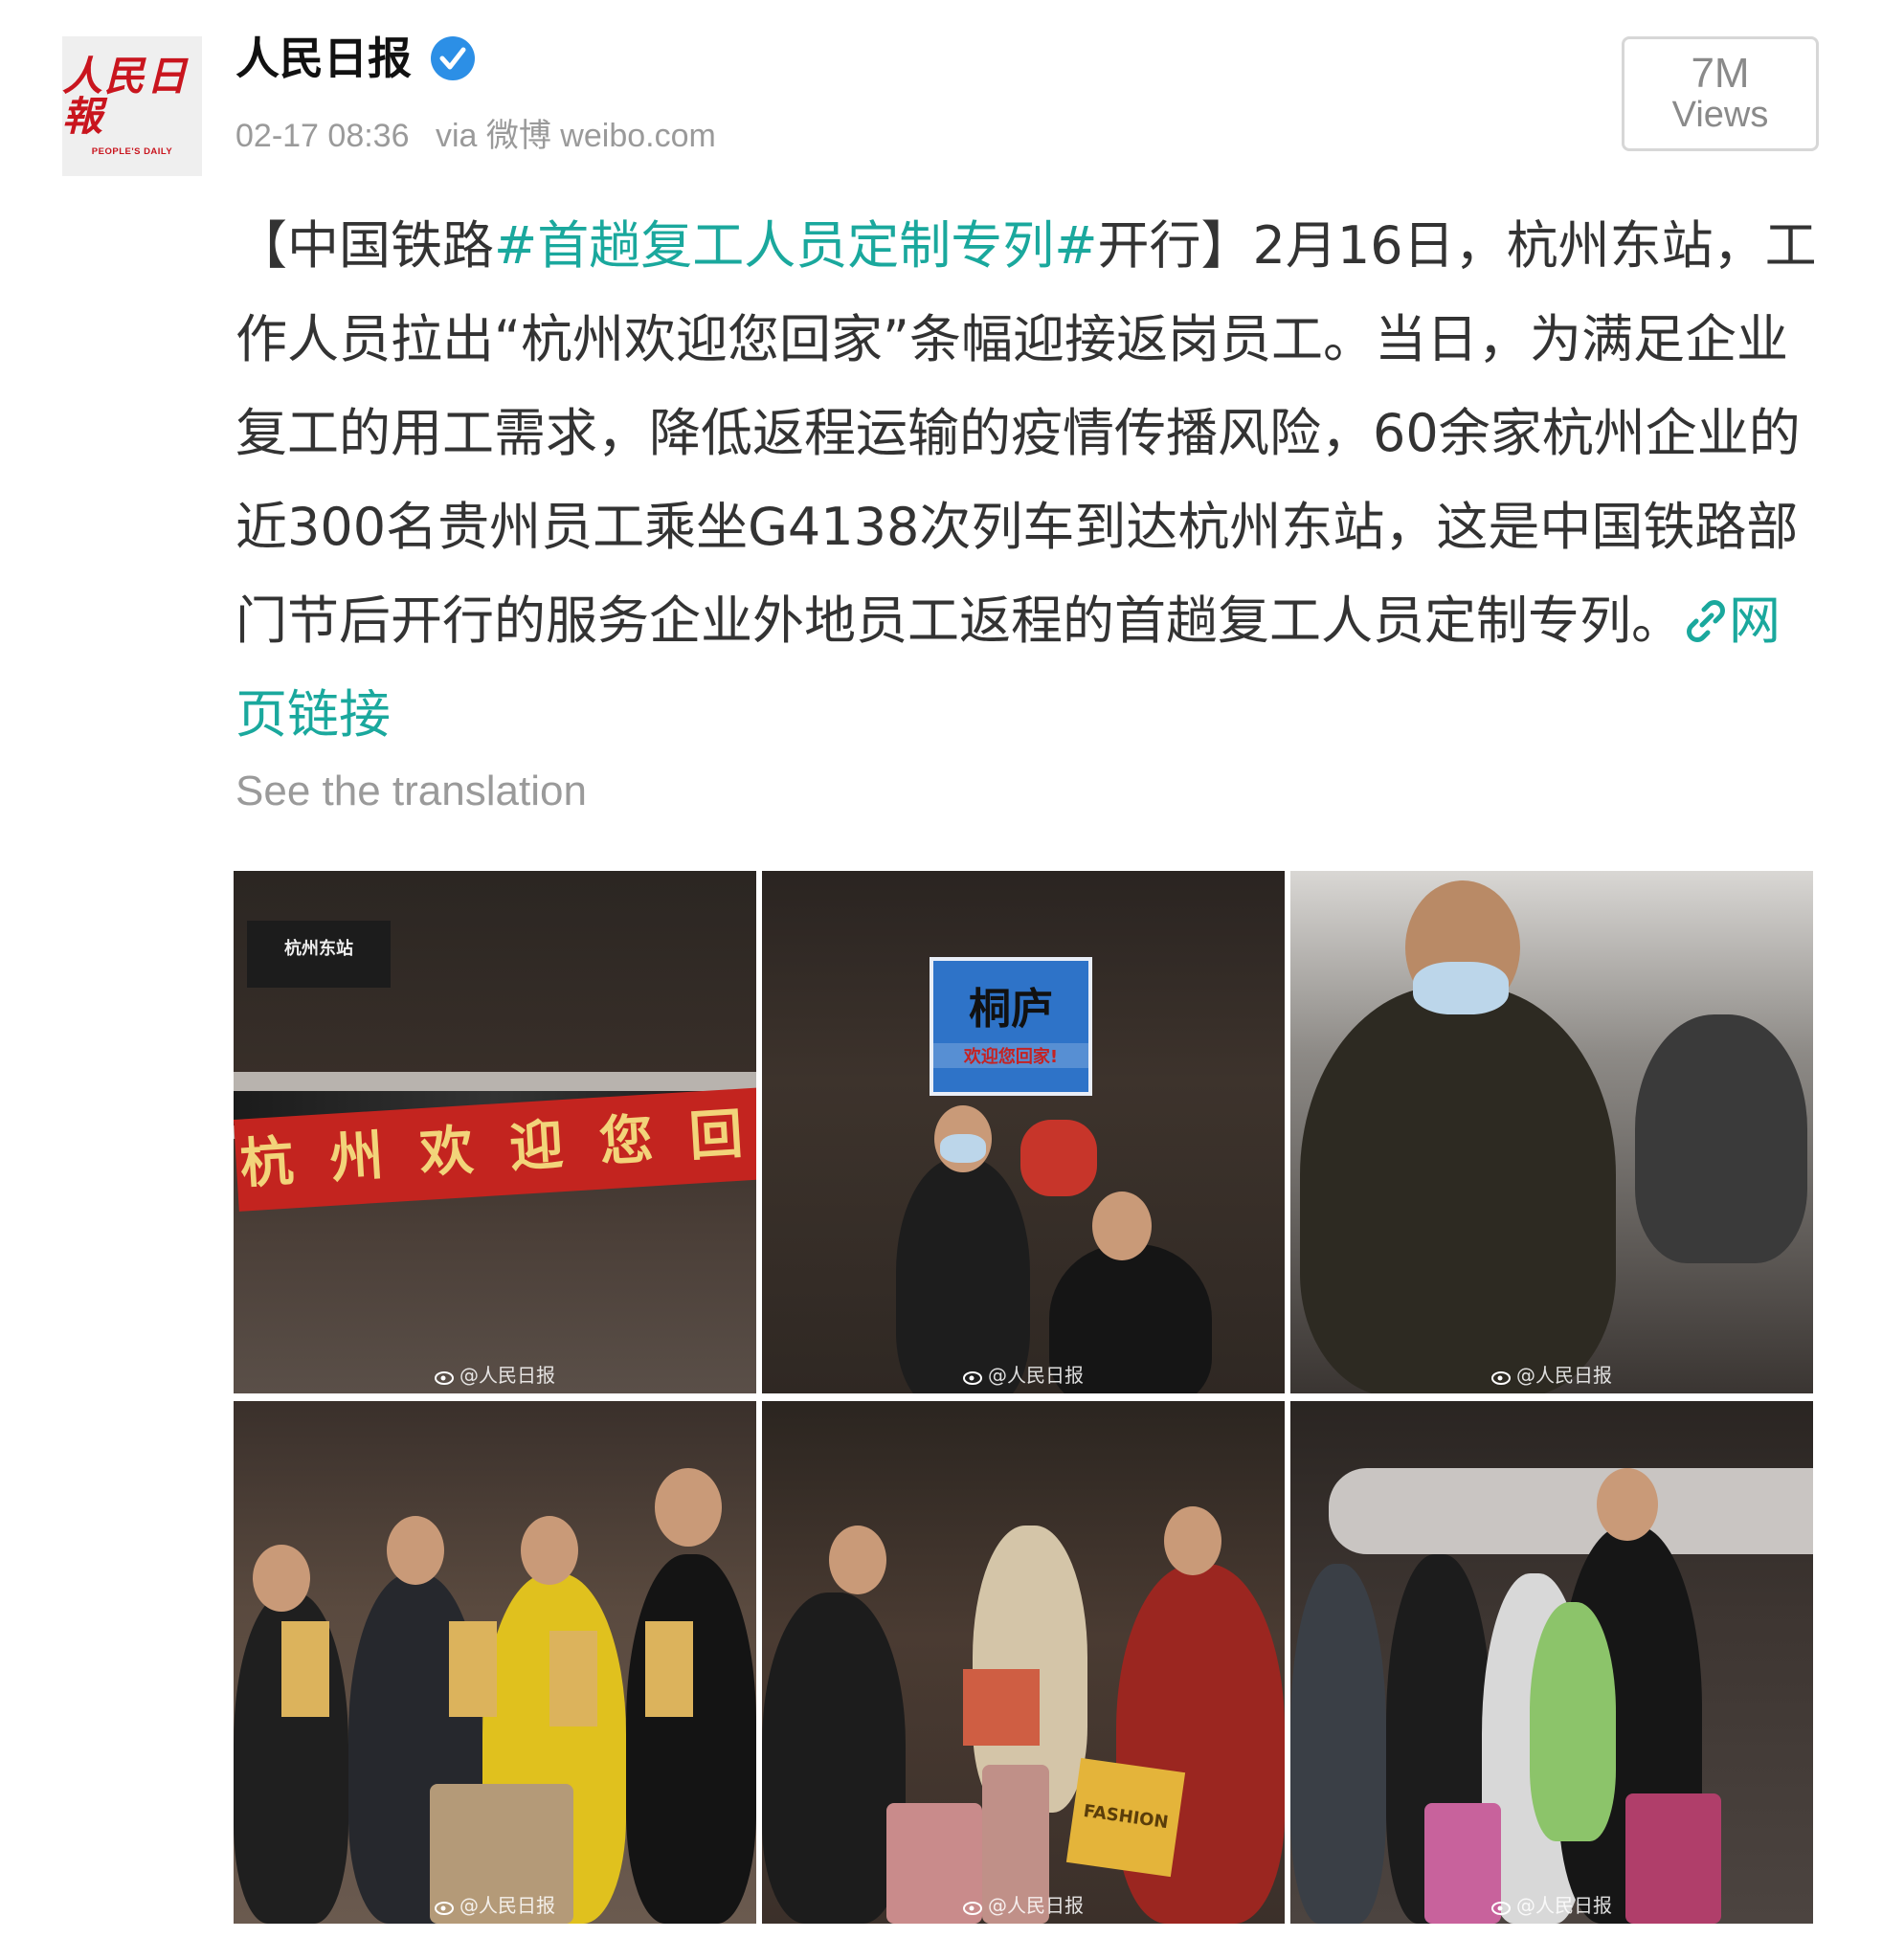  I want to click on author-header: 人民日报, so click(356, 58).